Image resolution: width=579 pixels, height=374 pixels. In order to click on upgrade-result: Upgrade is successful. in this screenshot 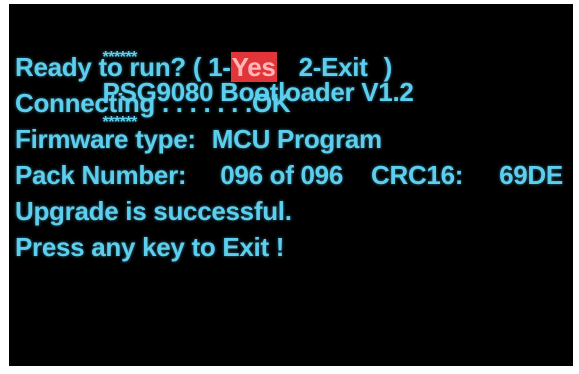, I will do `click(153, 211)`.